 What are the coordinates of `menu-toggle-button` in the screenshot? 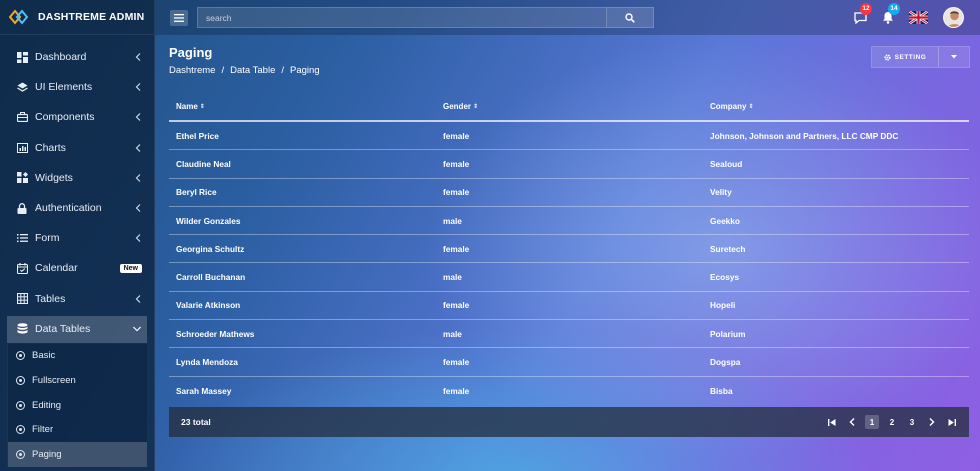 It's located at (179, 17).